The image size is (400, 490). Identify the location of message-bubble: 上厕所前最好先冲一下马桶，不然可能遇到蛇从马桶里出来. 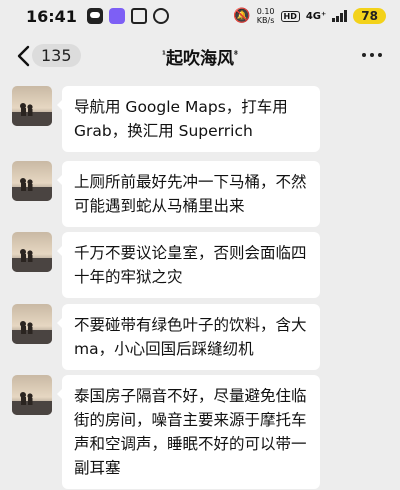
(188, 194).